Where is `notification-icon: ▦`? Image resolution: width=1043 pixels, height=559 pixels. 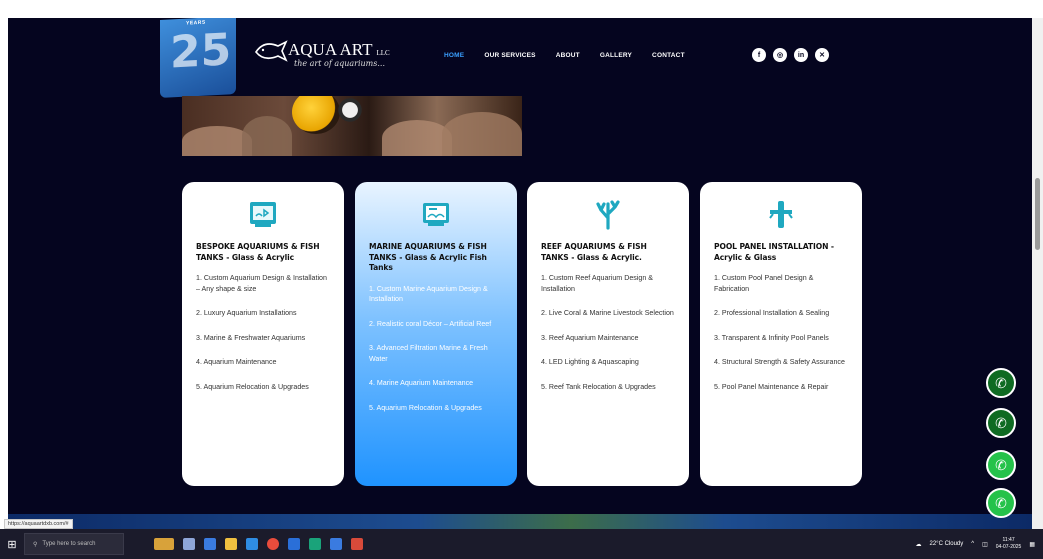 notification-icon: ▦ is located at coordinates (1032, 544).